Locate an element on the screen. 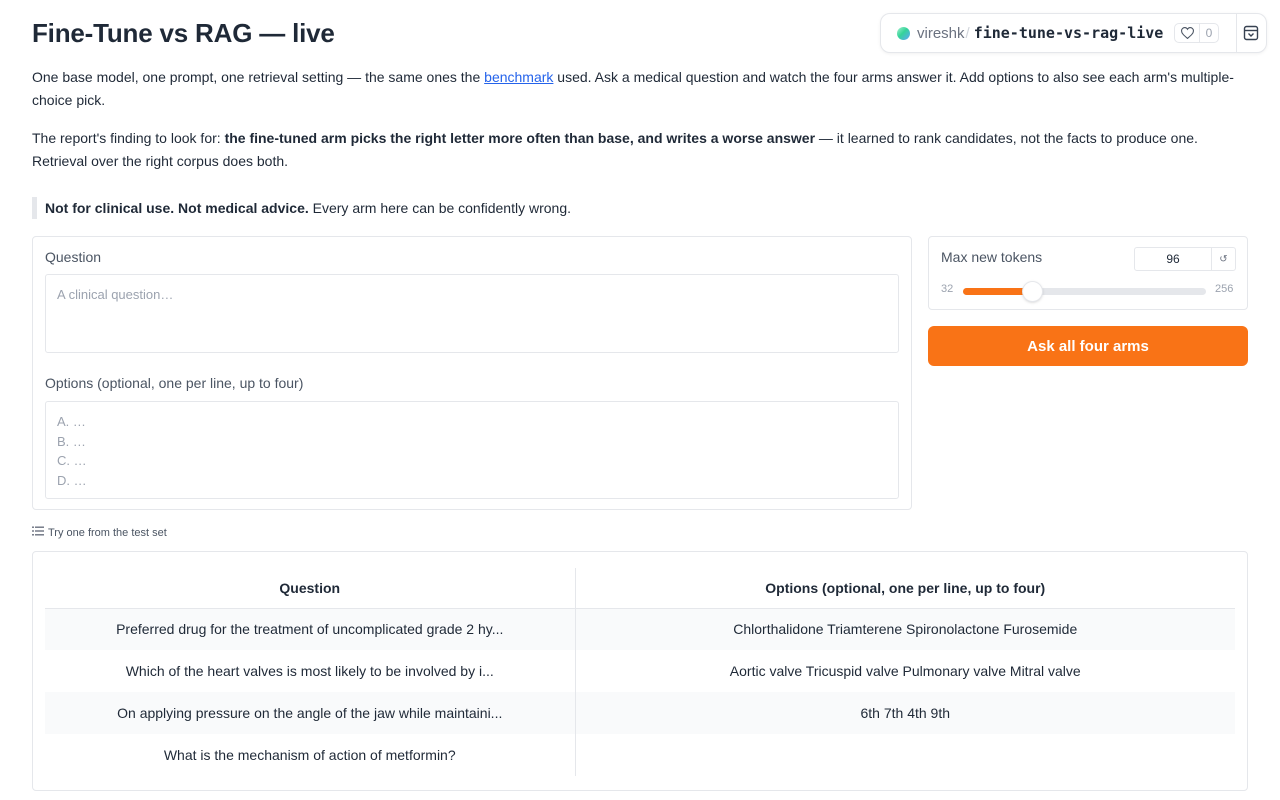 This screenshot has width=1280, height=800. ask-all-arms-button: Ask all four arms is located at coordinates (1088, 346).